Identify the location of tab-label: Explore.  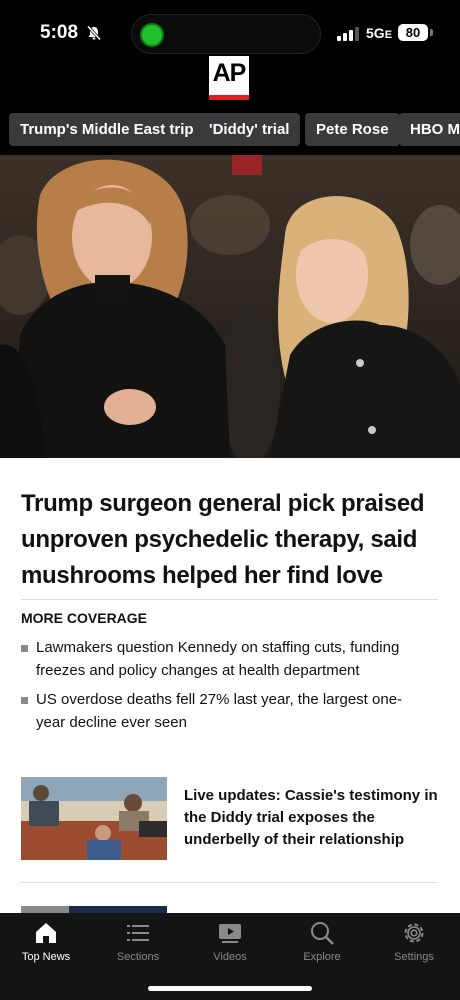
(322, 957).